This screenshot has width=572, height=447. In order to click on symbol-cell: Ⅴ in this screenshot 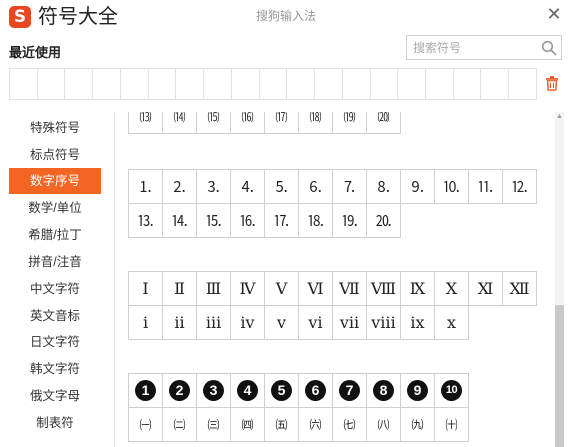, I will do `click(282, 289)`.